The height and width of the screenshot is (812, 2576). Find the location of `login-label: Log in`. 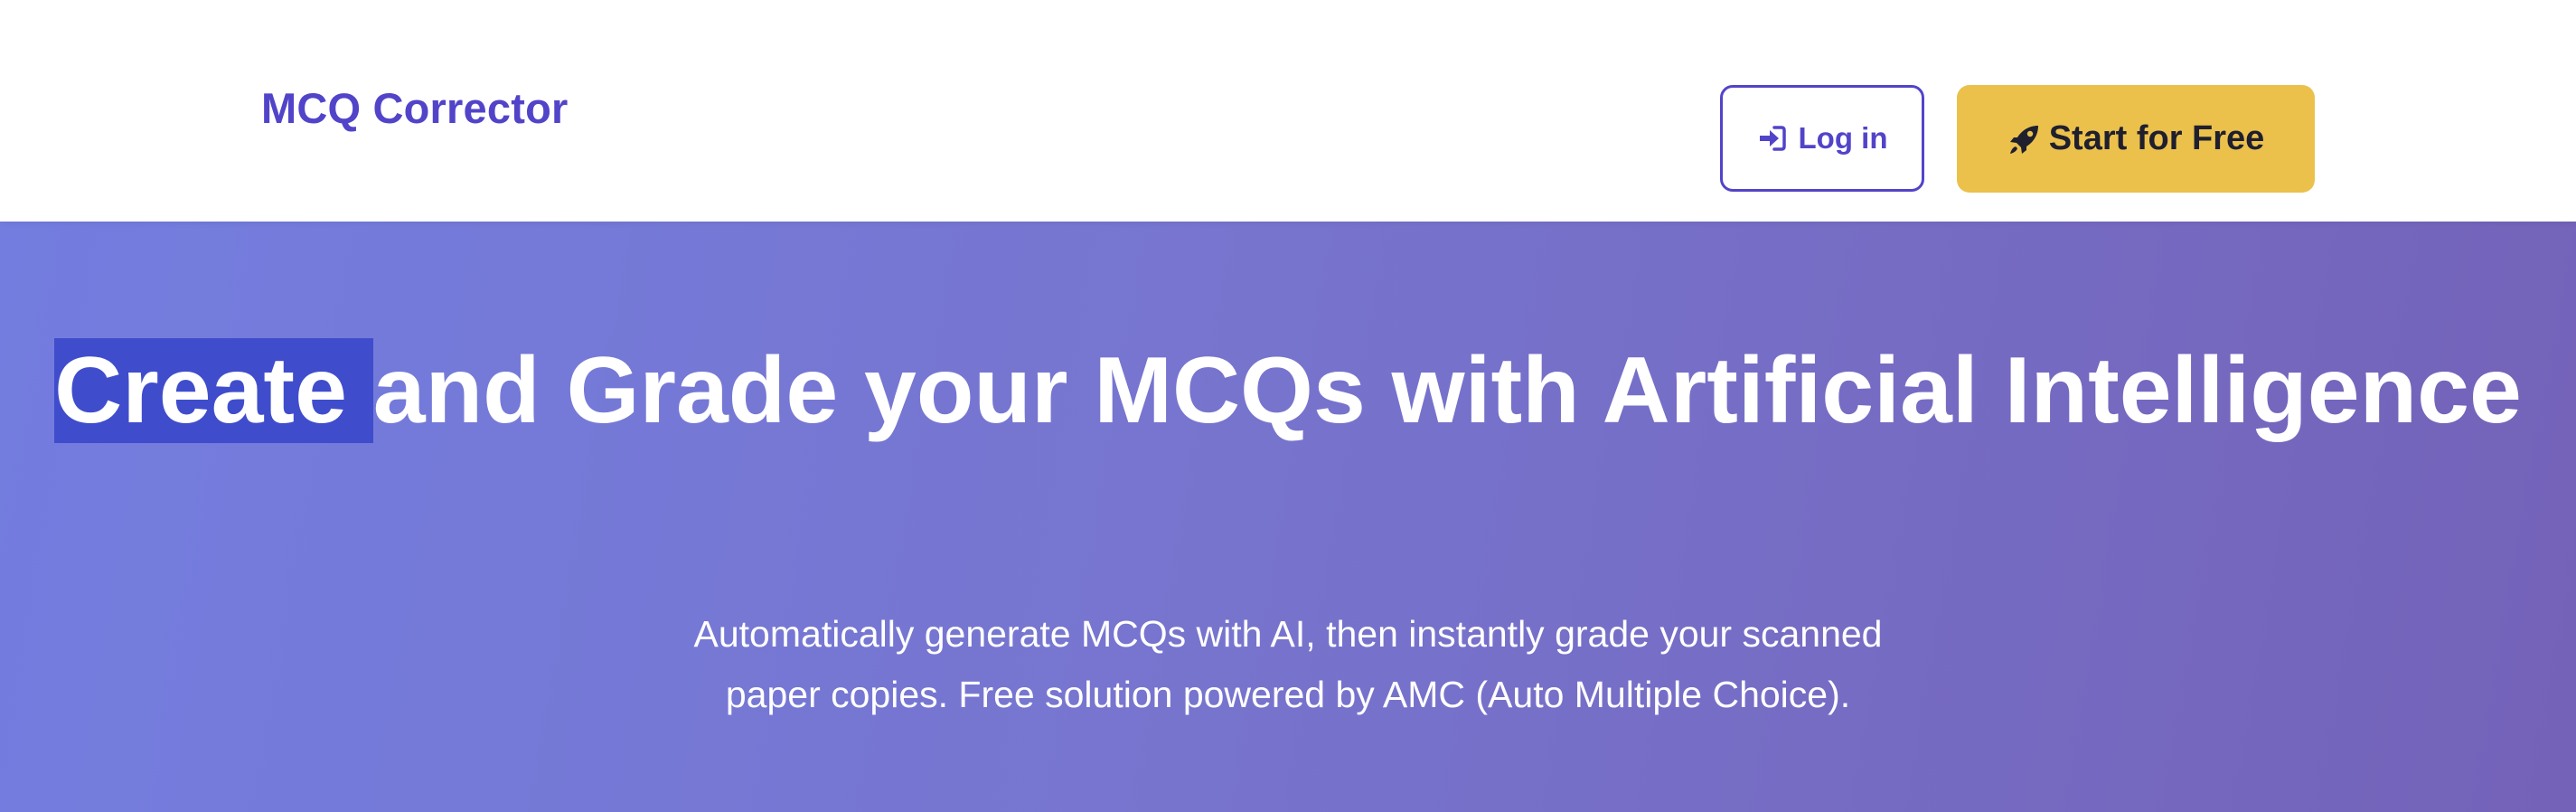

login-label: Log in is located at coordinates (1843, 138).